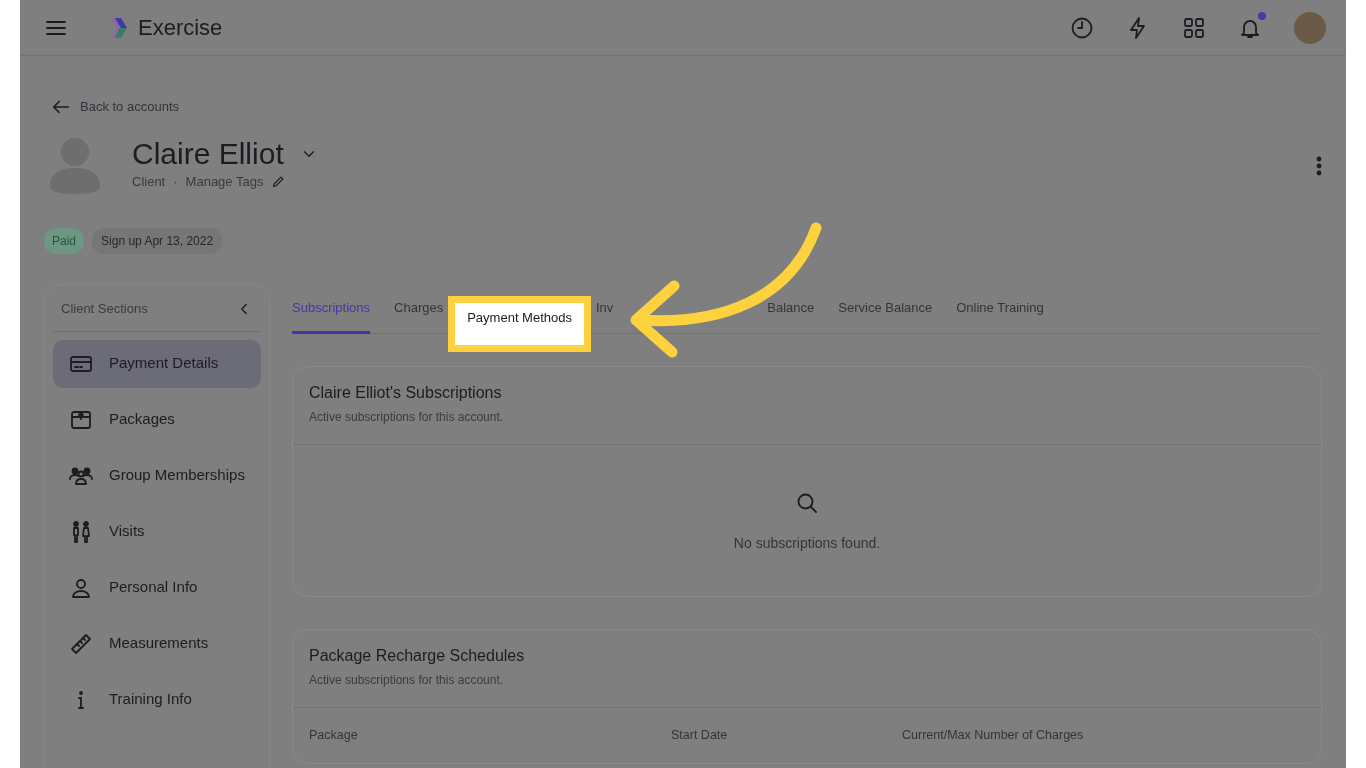  What do you see at coordinates (157, 475) in the screenshot?
I see `sidebar-item: Group Memberships` at bounding box center [157, 475].